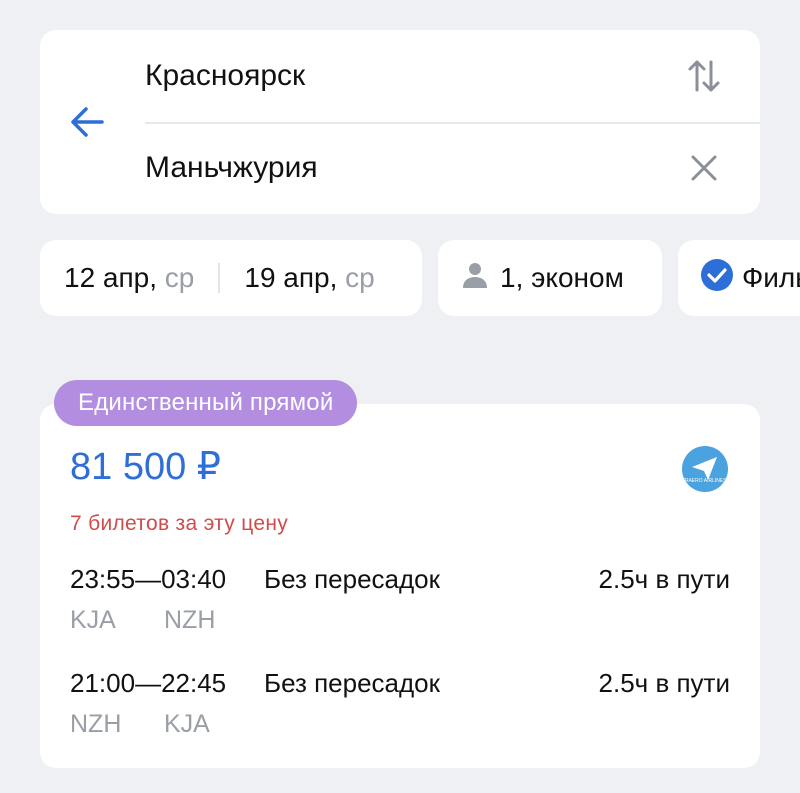 The image size is (800, 793). Describe the element at coordinates (148, 683) in the screenshot. I see `segment-times: 21:00—22:45` at that location.